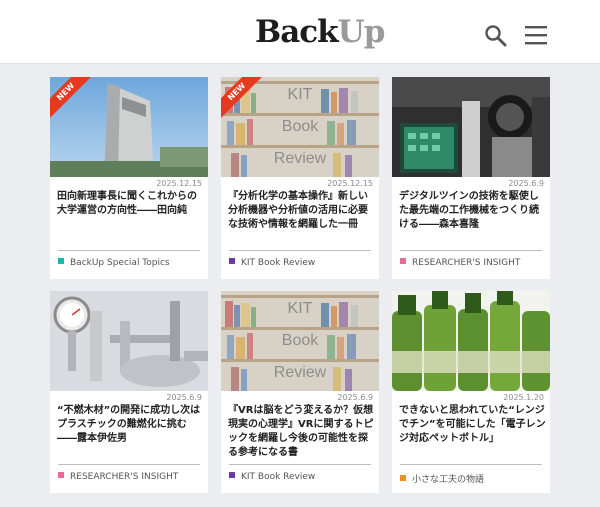 Image resolution: width=600 pixels, height=507 pixels. What do you see at coordinates (473, 211) in the screenshot?
I see `article-title: デジタルツインの技術を駆使した最先端の工作機械をつくり続ける――森本喜隆` at bounding box center [473, 211].